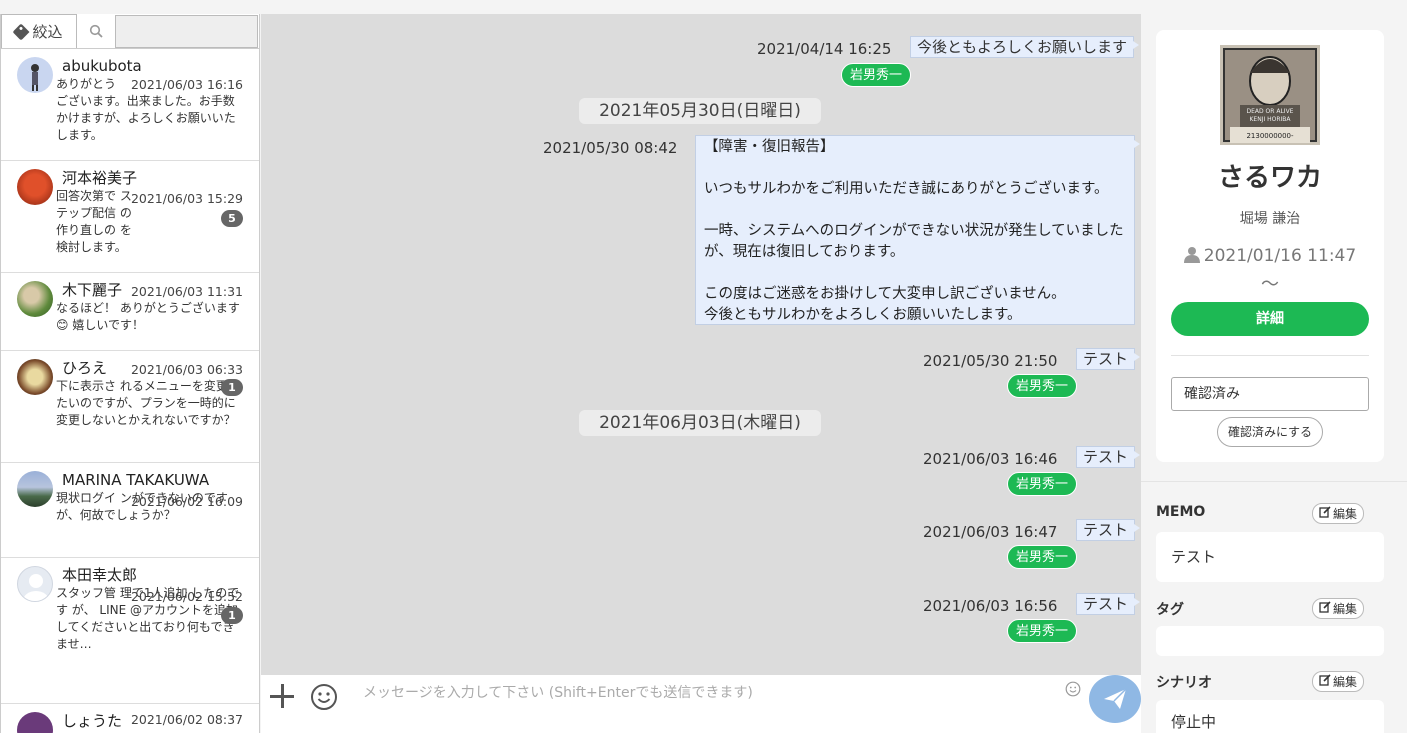 The image size is (1407, 733). What do you see at coordinates (1073, 691) in the screenshot?
I see `emoji-picker-icon` at bounding box center [1073, 691].